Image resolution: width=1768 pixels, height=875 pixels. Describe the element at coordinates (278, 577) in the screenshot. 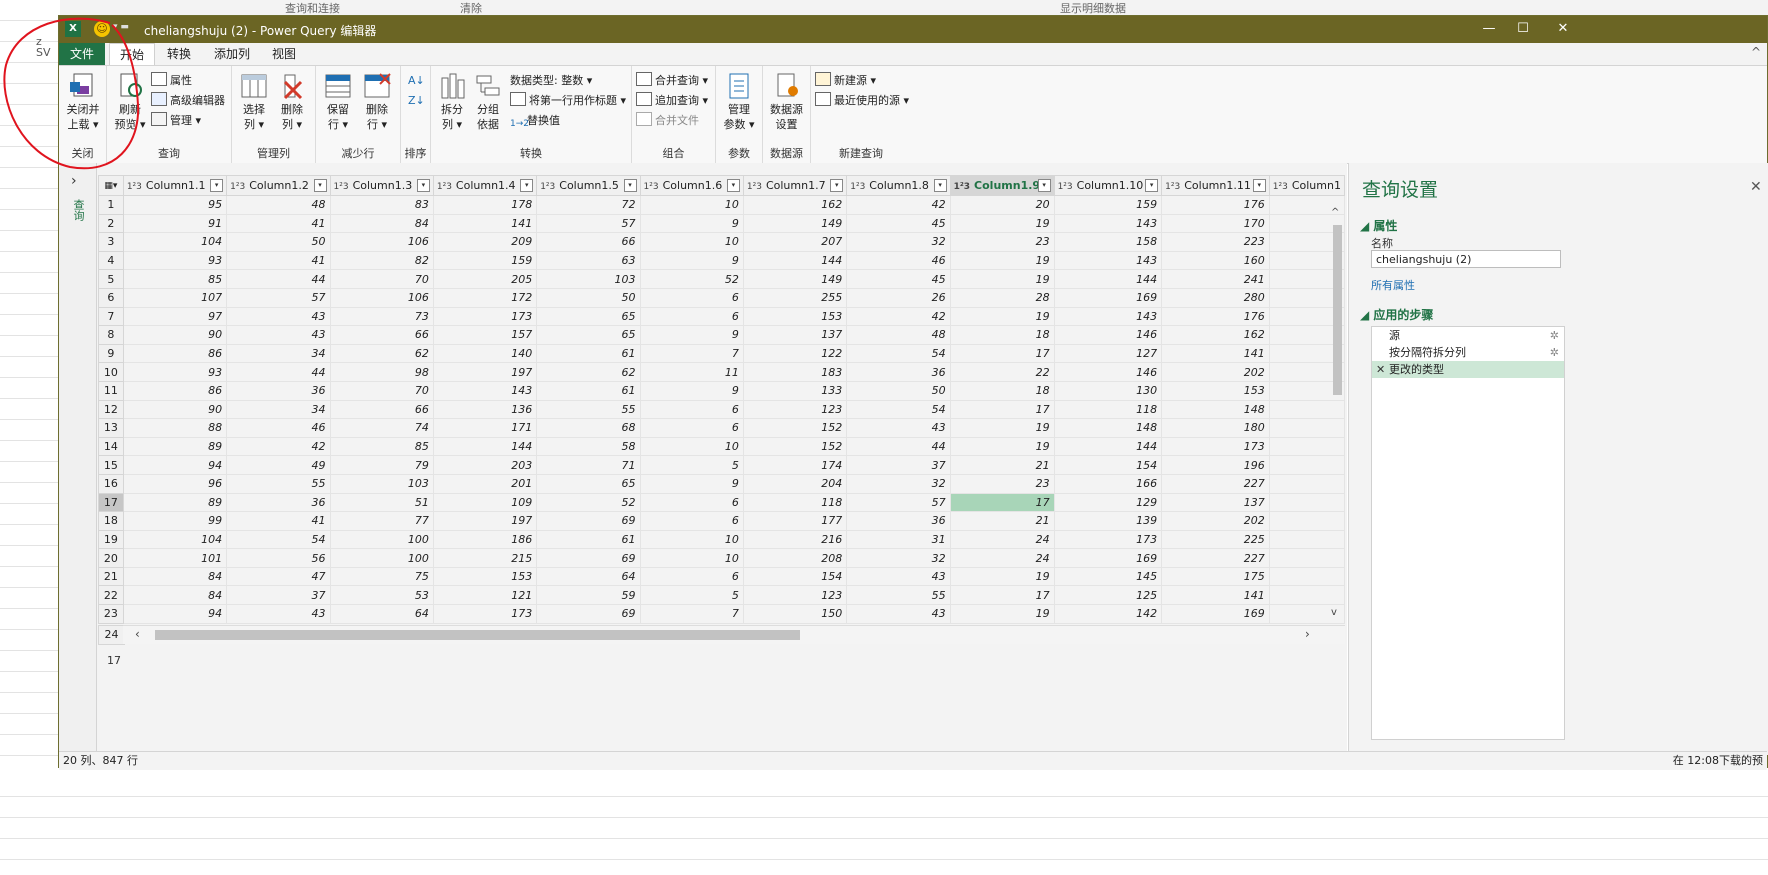

I see `table-cell: 47` at that location.